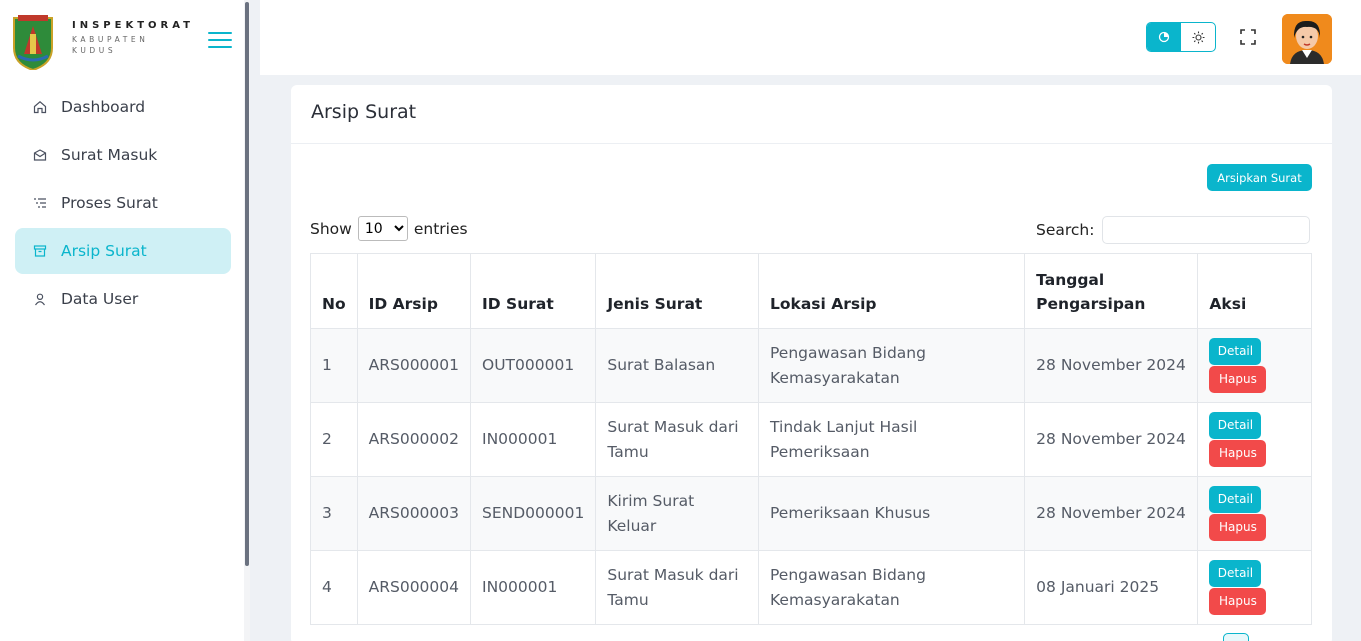 This screenshot has height=641, width=1361. What do you see at coordinates (40, 107) in the screenshot?
I see `home-icon` at bounding box center [40, 107].